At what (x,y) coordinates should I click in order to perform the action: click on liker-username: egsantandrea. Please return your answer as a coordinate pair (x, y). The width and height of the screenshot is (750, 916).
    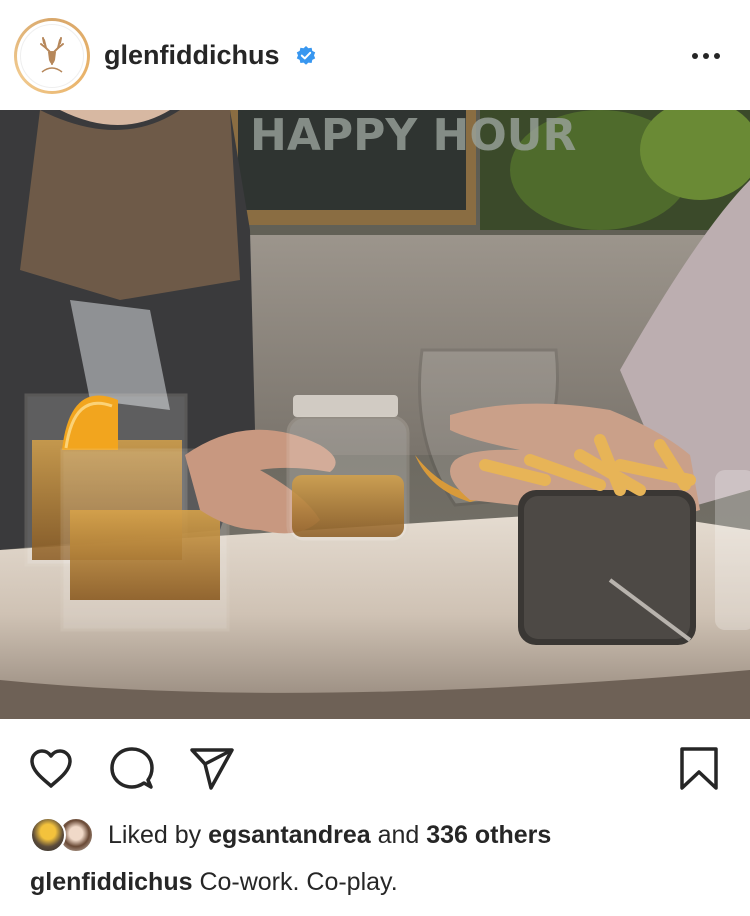
    Looking at the image, I should click on (289, 835).